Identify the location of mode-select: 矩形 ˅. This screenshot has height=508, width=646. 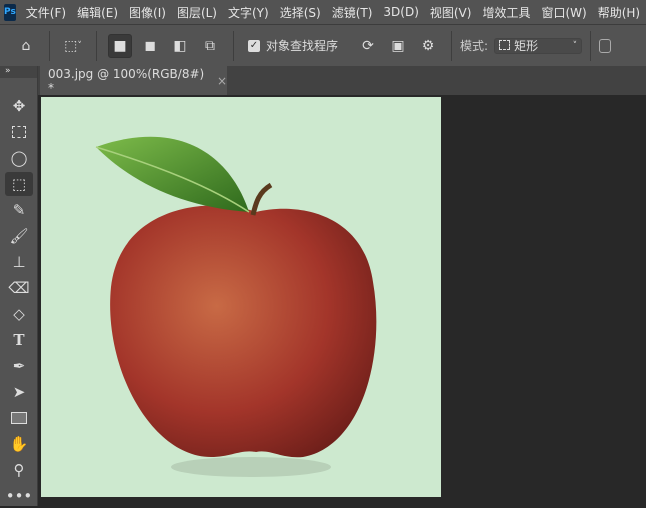
(538, 45).